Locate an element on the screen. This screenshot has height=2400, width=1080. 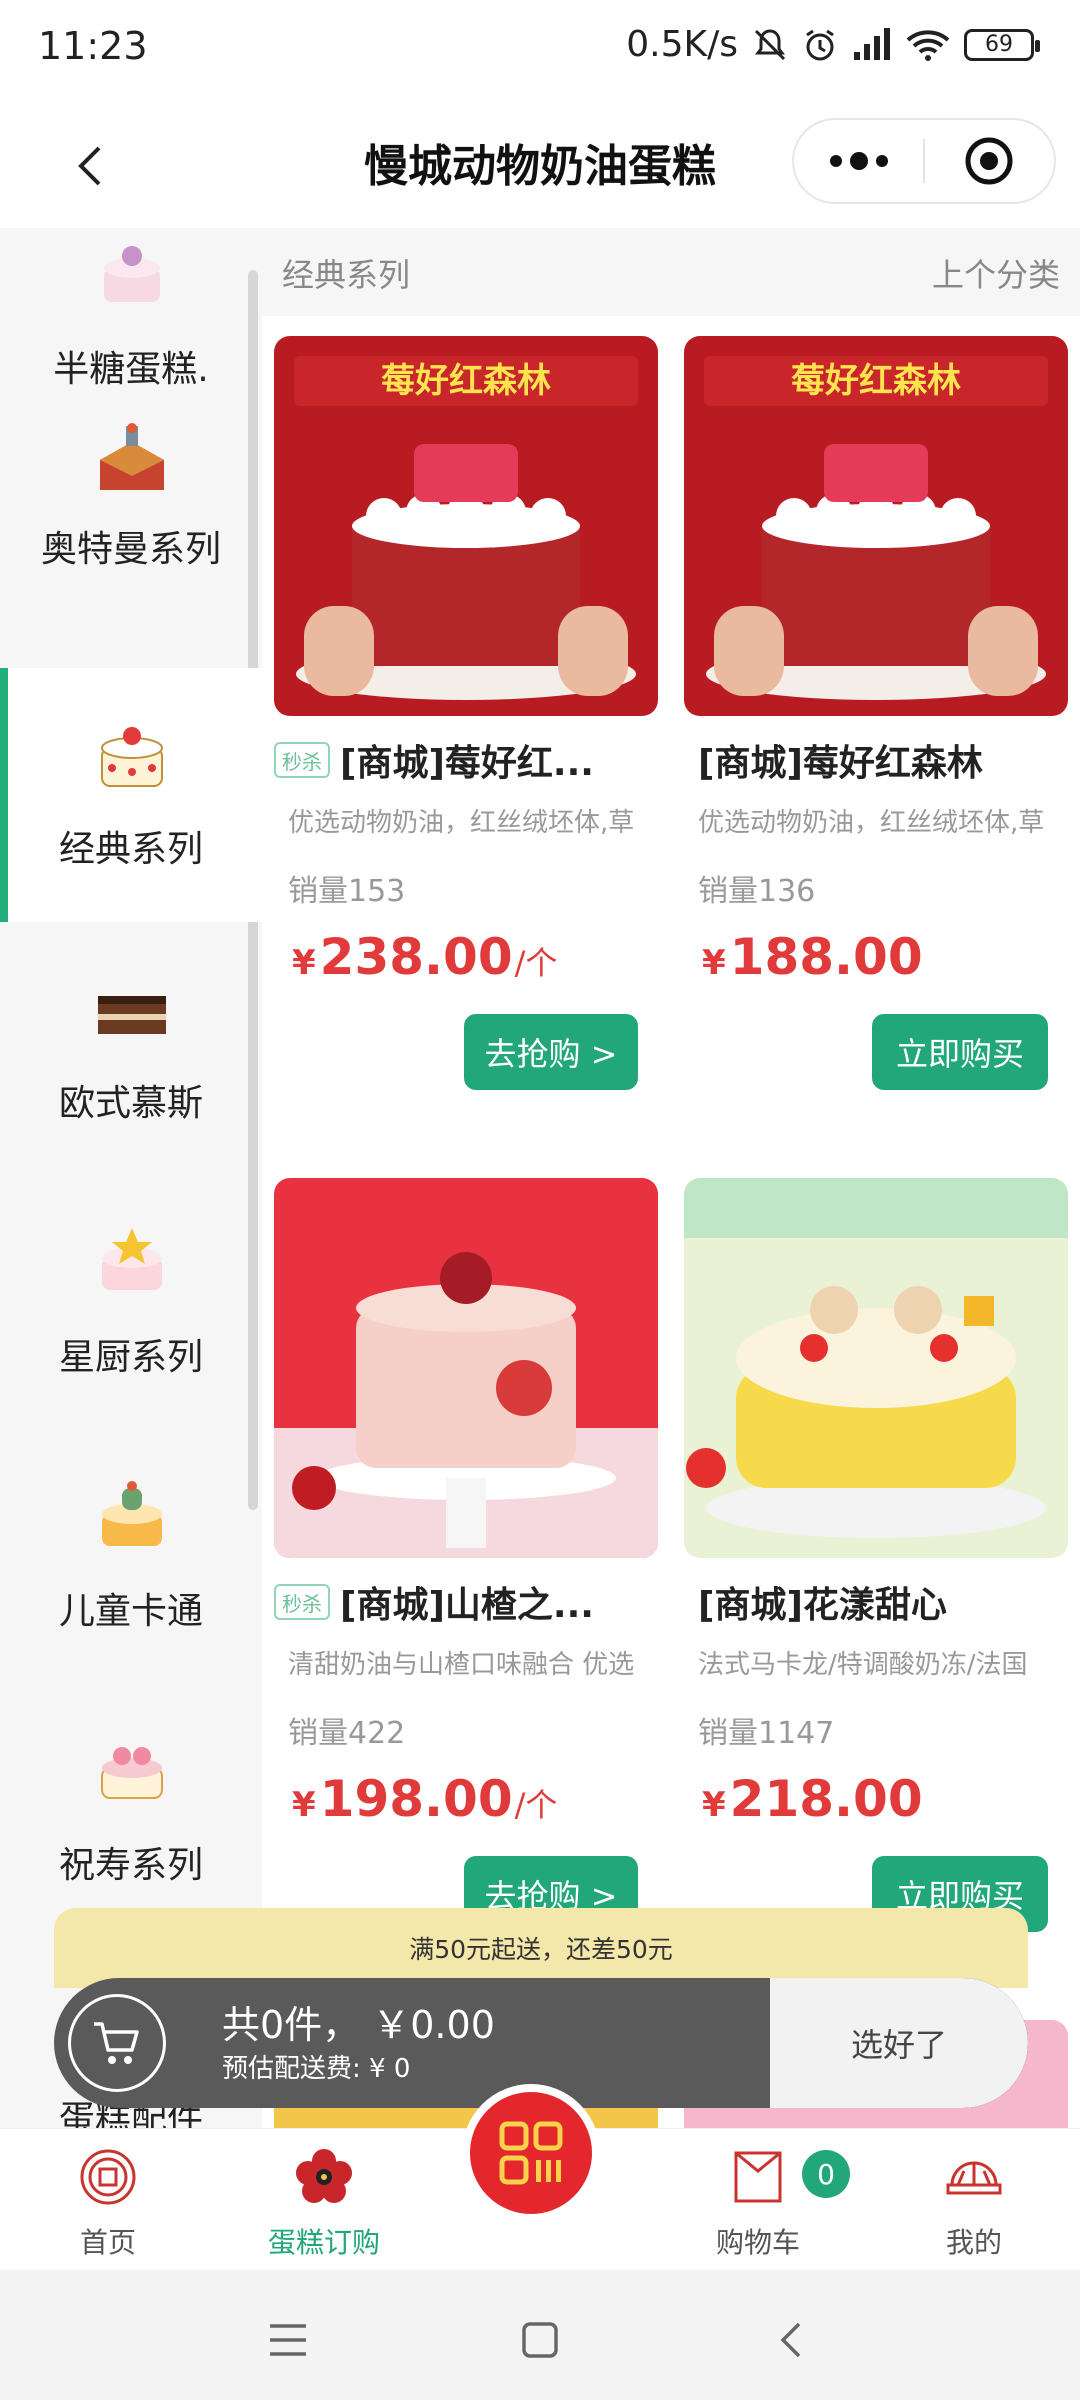
delivery-fee: 预估配送费: ¥ 0 is located at coordinates (316, 2069).